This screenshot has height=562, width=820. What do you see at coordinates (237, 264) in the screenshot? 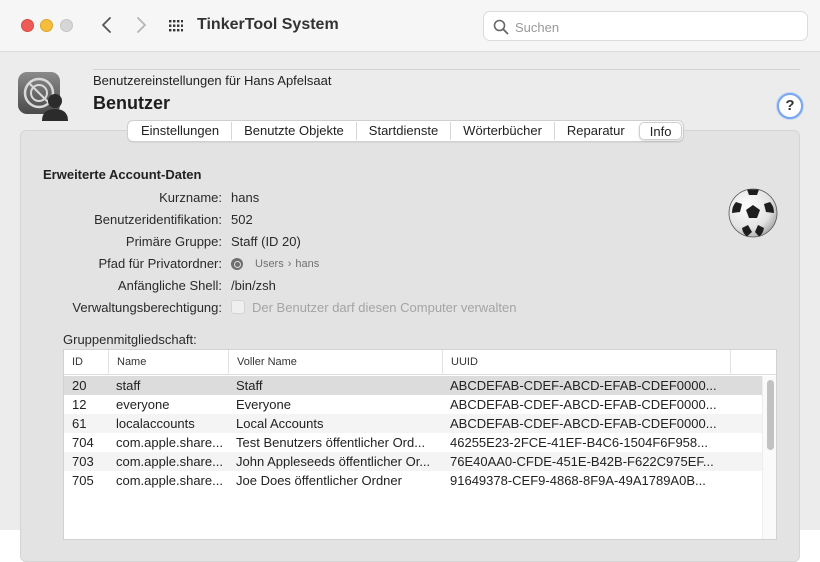
I see `disk-icon` at bounding box center [237, 264].